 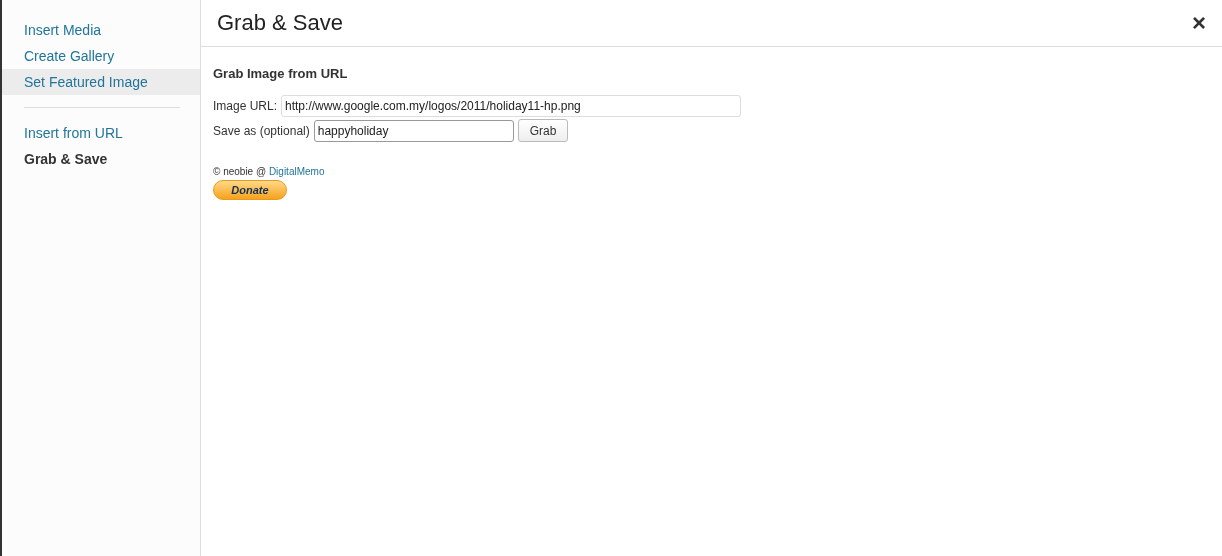 I want to click on filename-field: happyholiday, so click(x=413, y=130).